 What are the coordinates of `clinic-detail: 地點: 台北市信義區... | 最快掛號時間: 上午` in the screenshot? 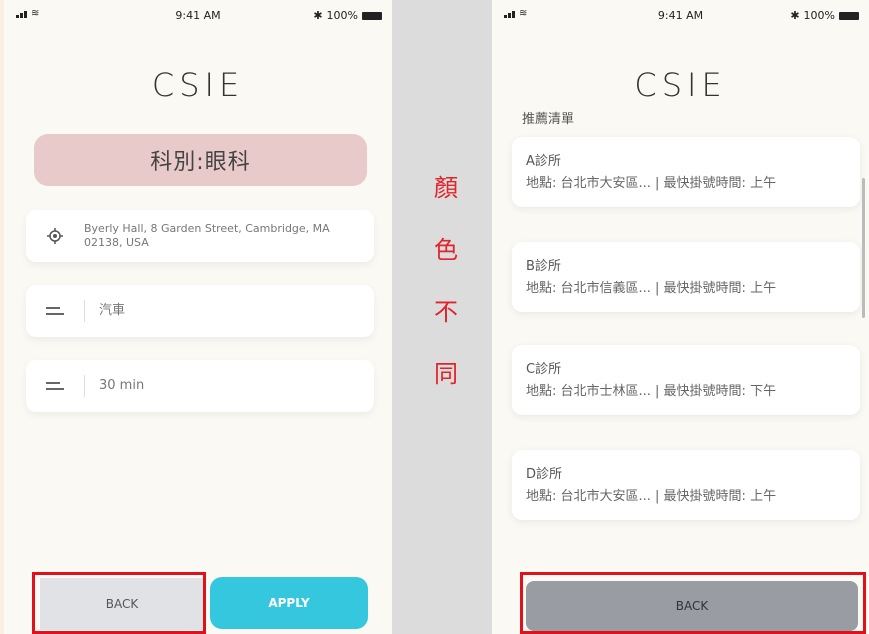 It's located at (651, 288).